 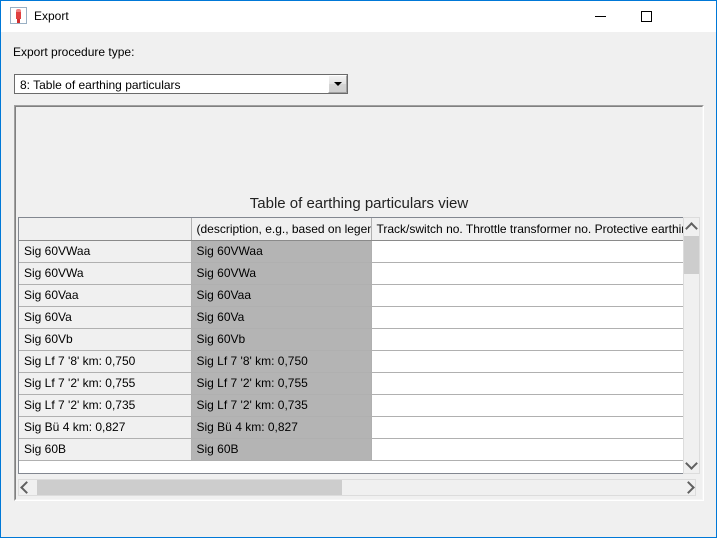 I want to click on export-type-label: Export procedure type:, so click(x=74, y=52).